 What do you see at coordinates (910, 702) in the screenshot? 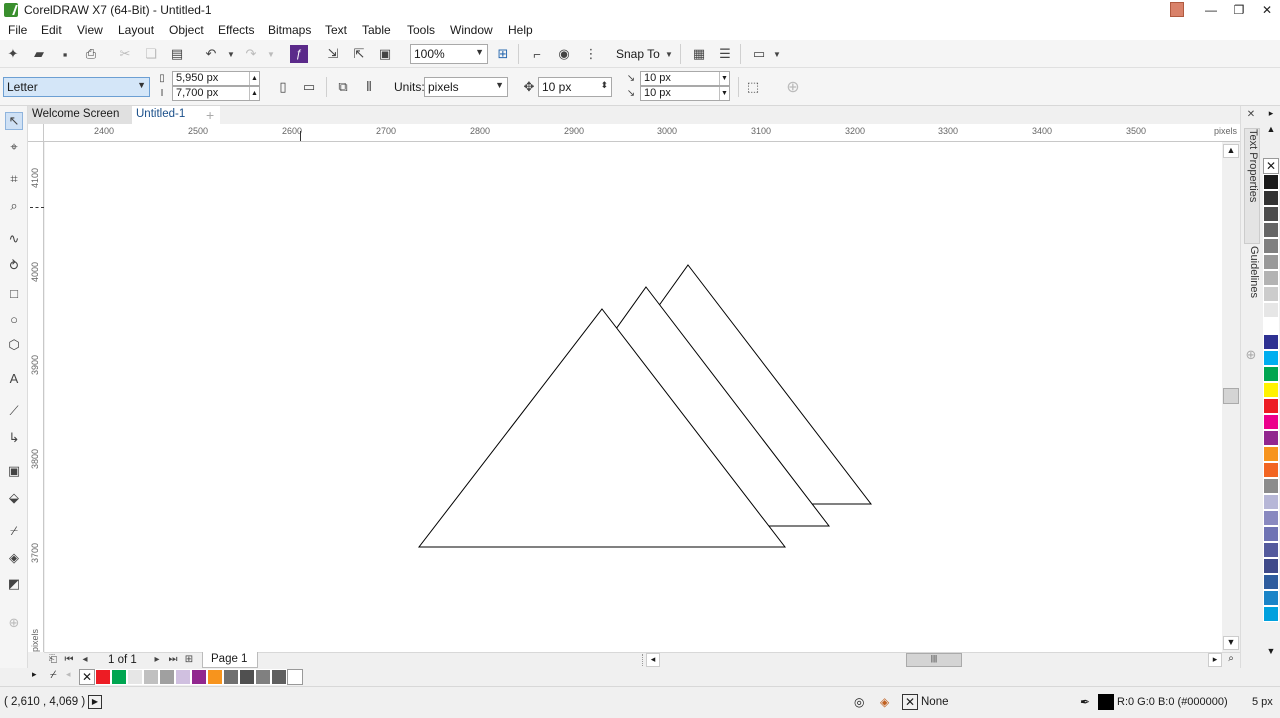
I see `fill-none-swatch: ✕` at bounding box center [910, 702].